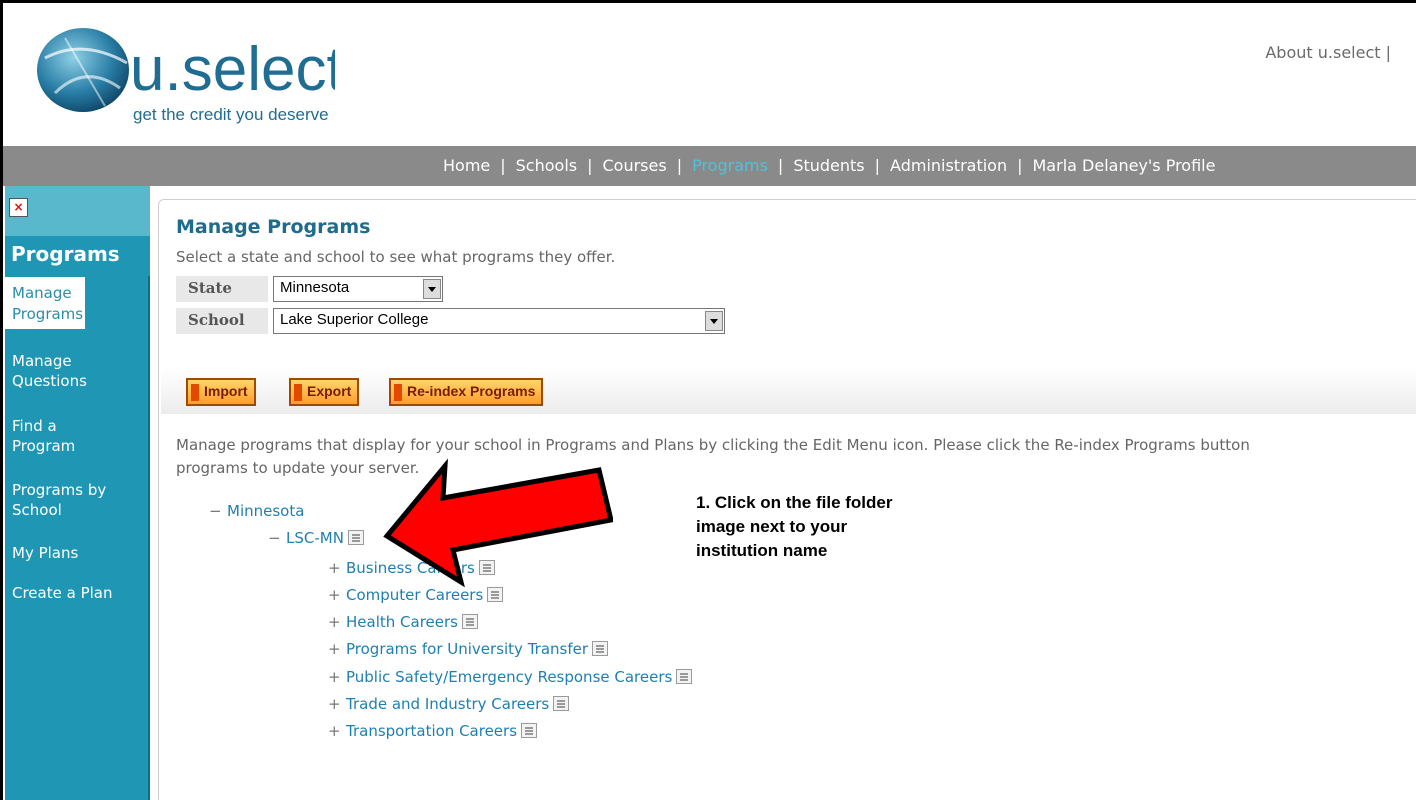 The image size is (1416, 800). I want to click on tree-node-program: + Transportation Careers, so click(433, 731).